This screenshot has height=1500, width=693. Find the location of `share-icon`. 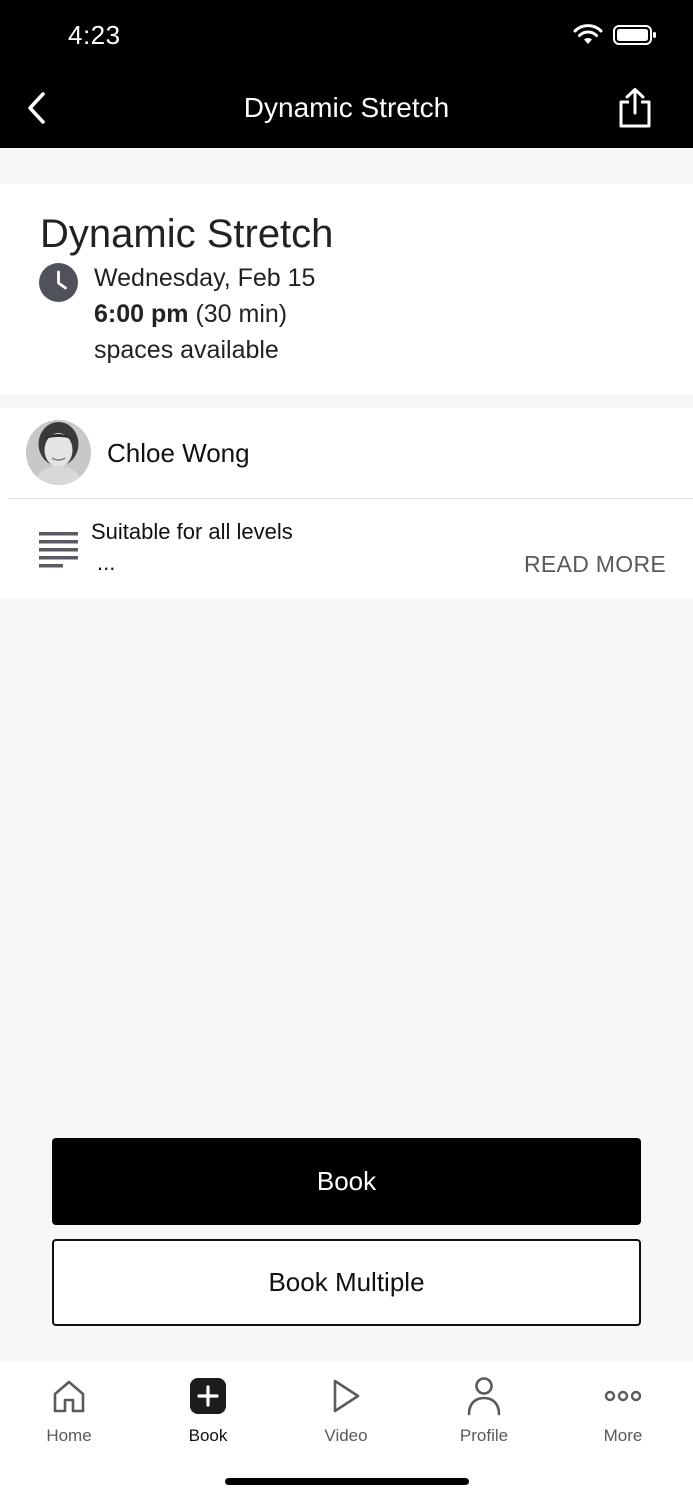

share-icon is located at coordinates (635, 110).